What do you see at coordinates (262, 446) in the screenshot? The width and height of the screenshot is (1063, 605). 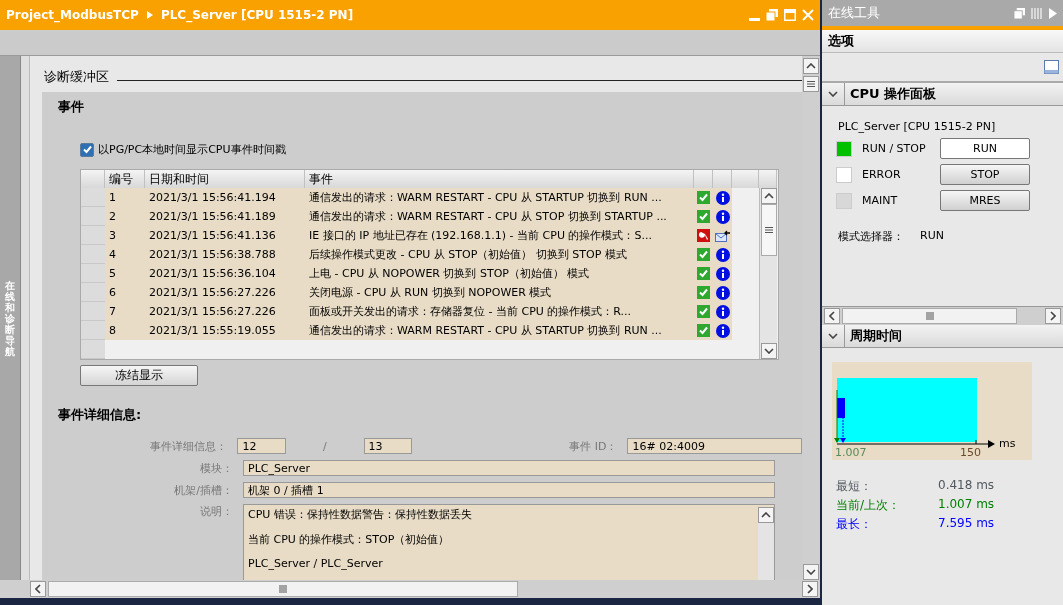 I see `detail-index-field: 12` at bounding box center [262, 446].